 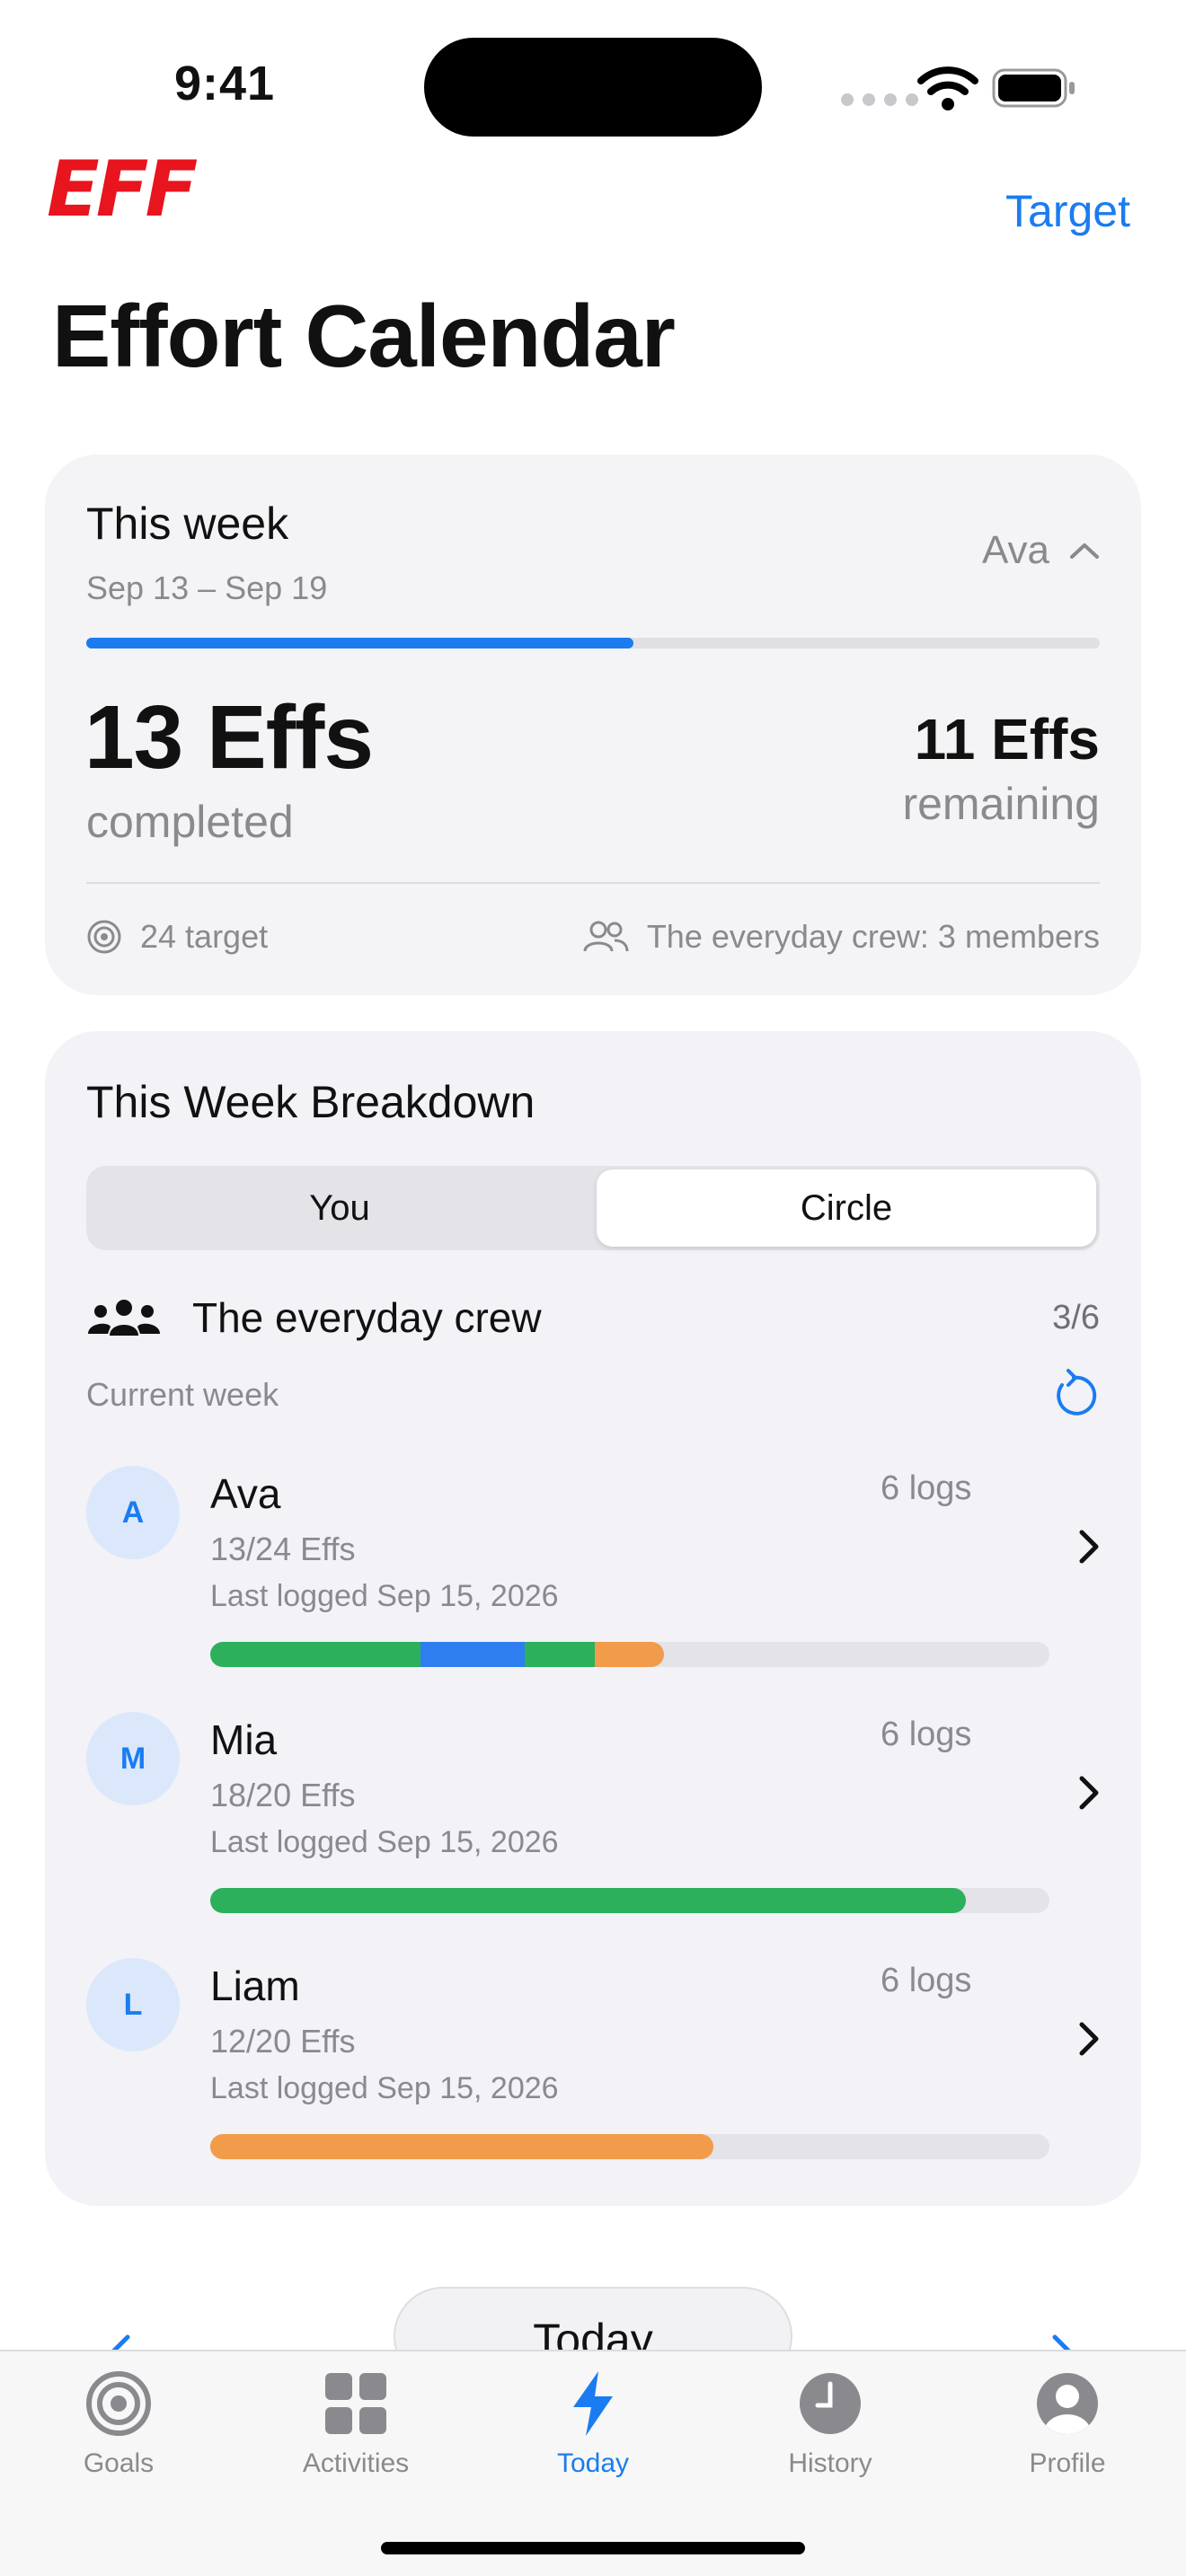 I want to click on people-icon, so click(x=606, y=936).